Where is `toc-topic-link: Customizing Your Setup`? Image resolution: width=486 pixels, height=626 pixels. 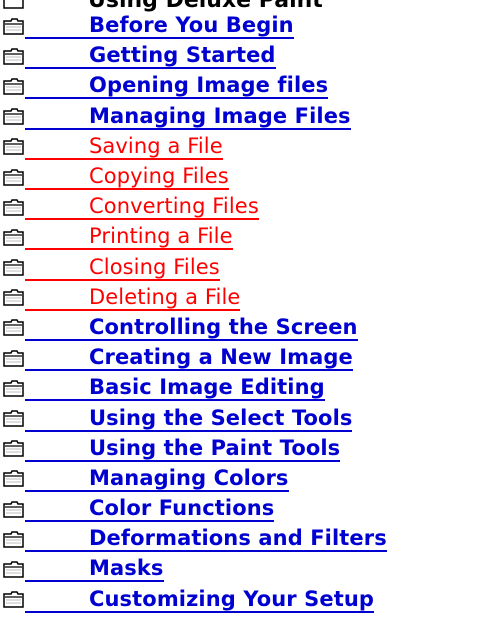 toc-topic-link: Customizing Your Setup is located at coordinates (200, 599).